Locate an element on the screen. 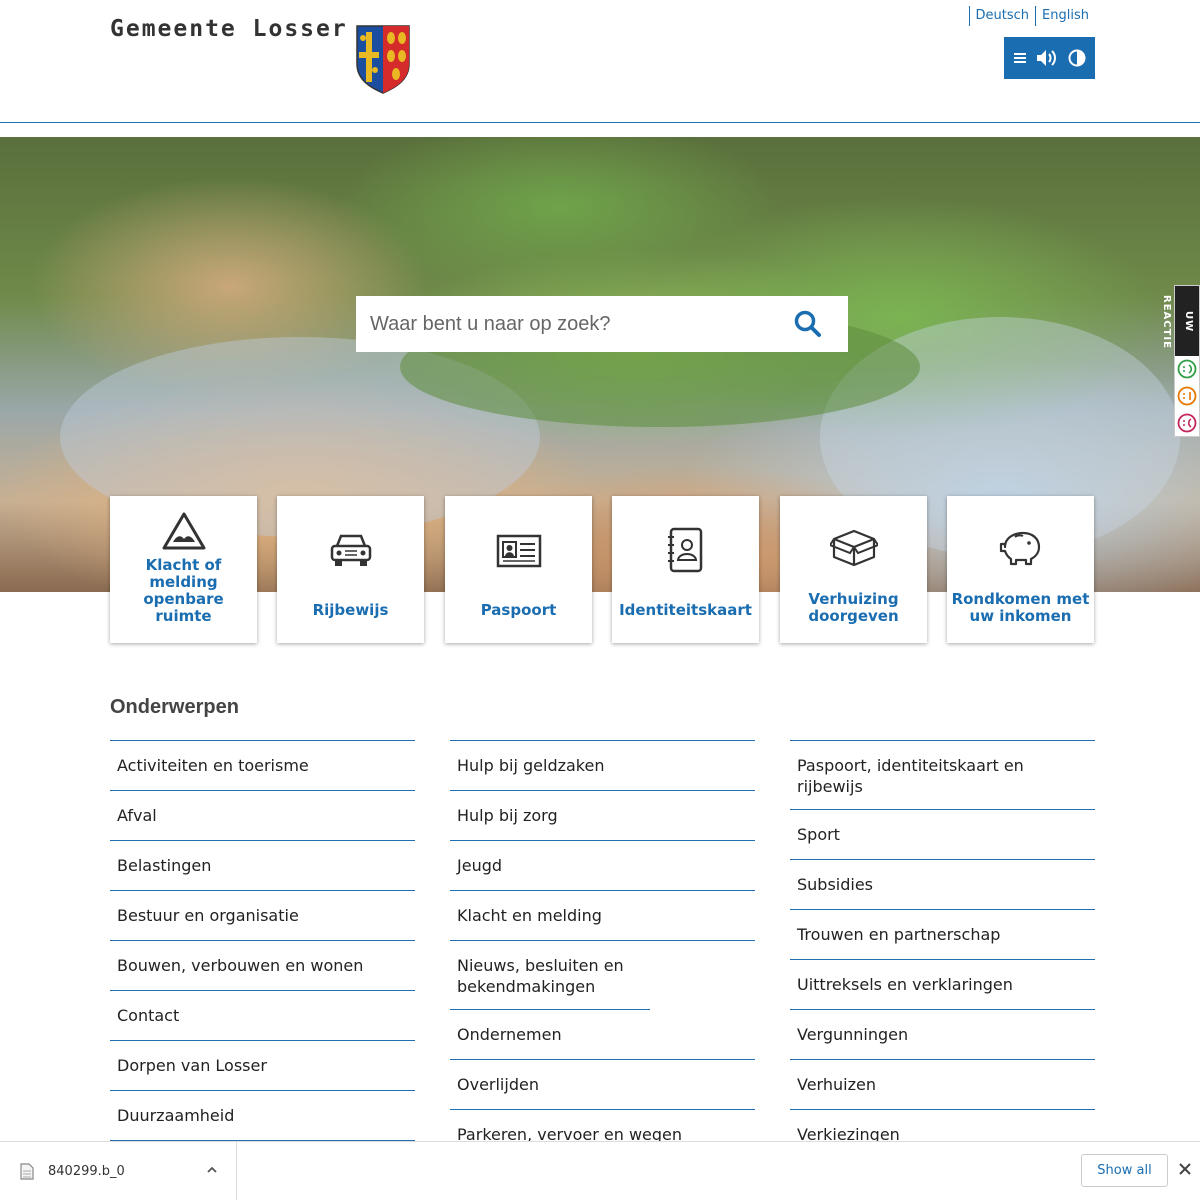 This screenshot has height=1200, width=1200. topic-link: Verhuizen is located at coordinates (942, 1085).